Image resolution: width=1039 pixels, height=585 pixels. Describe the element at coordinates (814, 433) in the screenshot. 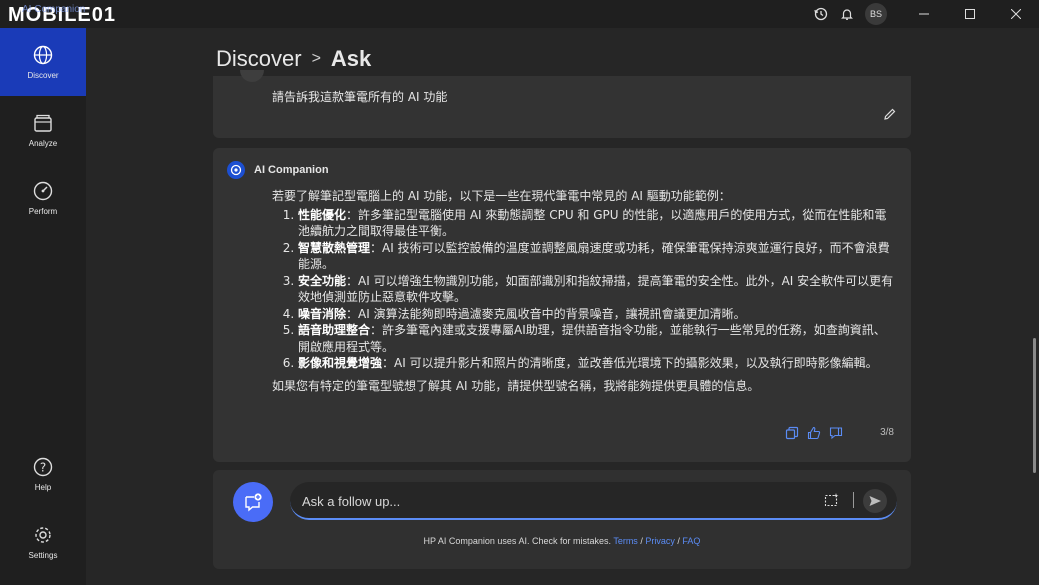

I see `thumbs-up-icon` at that location.